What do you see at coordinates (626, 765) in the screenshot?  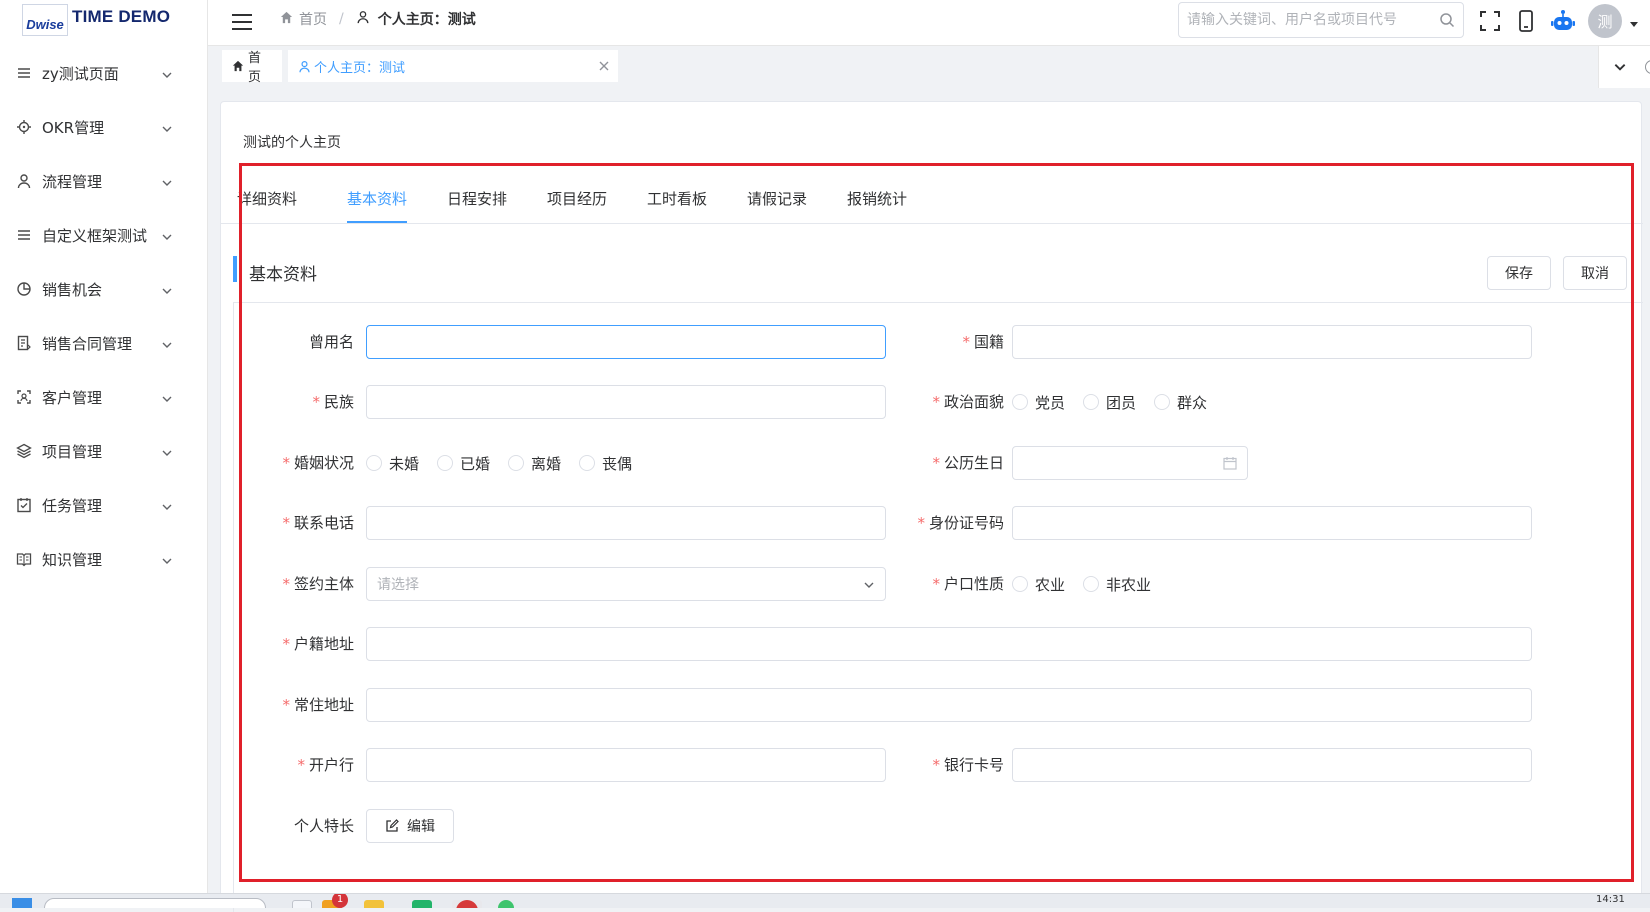 I see `bank-field` at bounding box center [626, 765].